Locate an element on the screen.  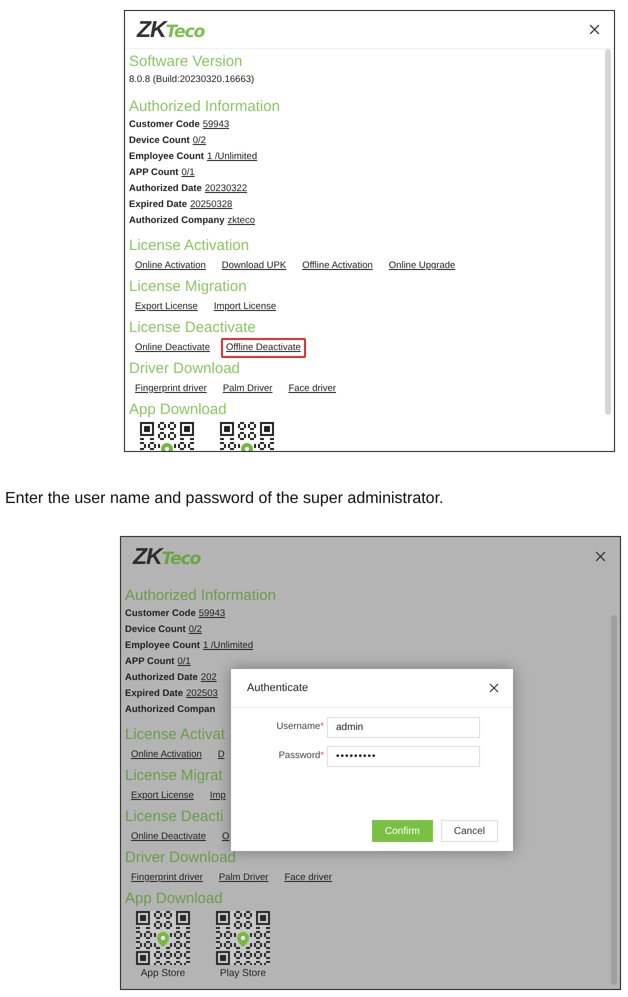
section-heading: Software Version is located at coordinates (185, 62).